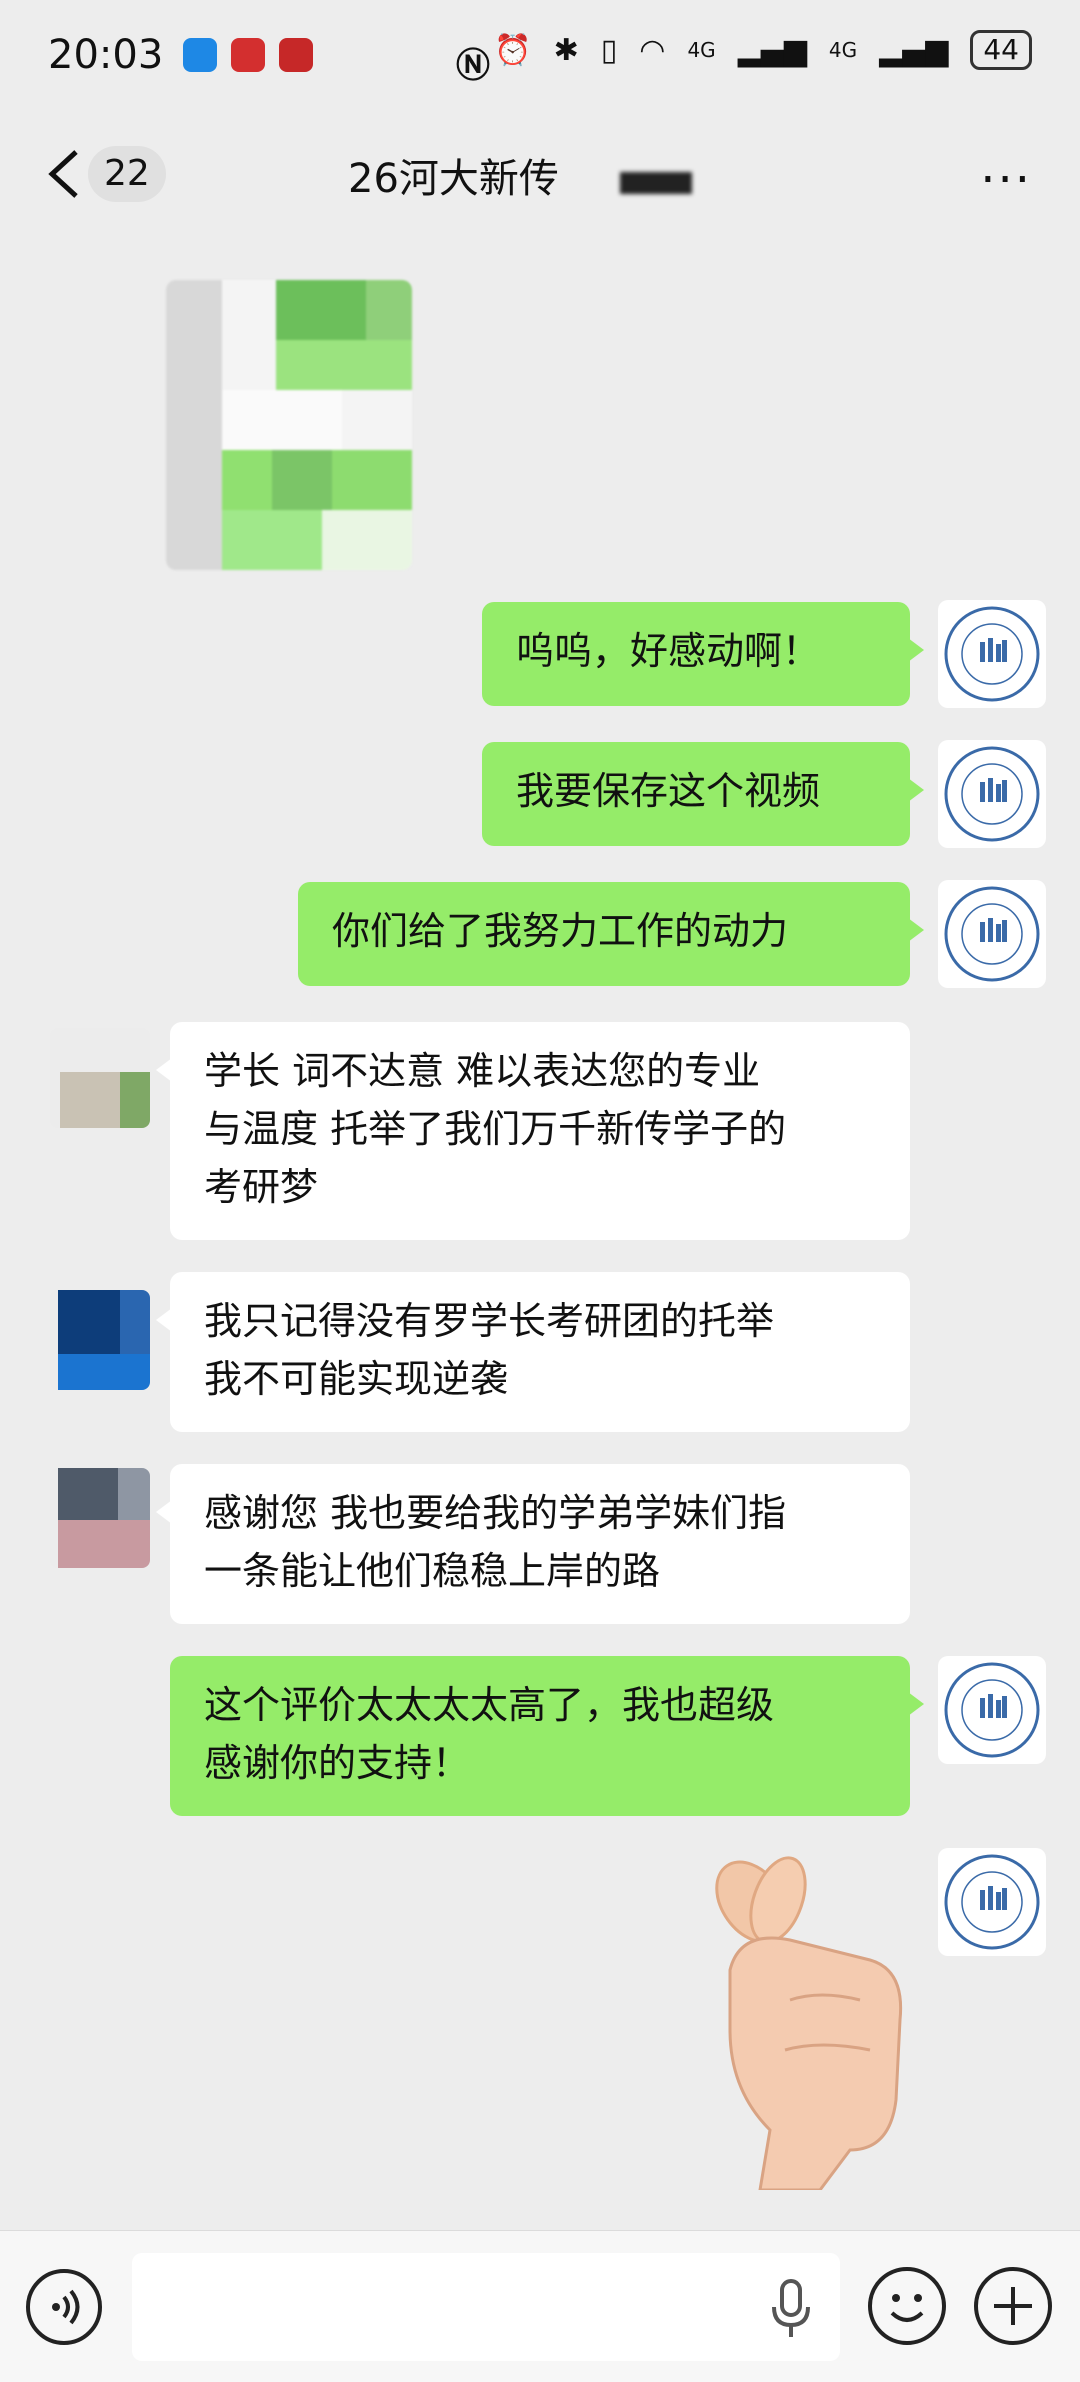  Describe the element at coordinates (668, 791) in the screenshot. I see `message-text: 我要保存这个视频` at that location.